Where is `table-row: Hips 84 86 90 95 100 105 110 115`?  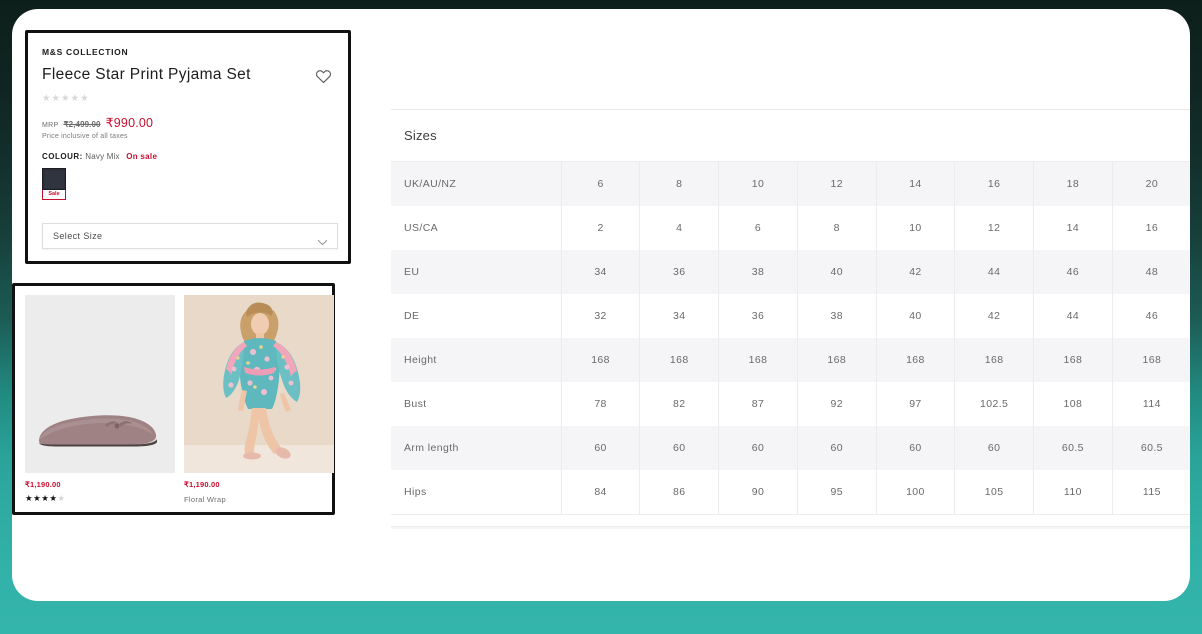
table-row: Hips 84 86 90 95 100 105 110 115 is located at coordinates (790, 492).